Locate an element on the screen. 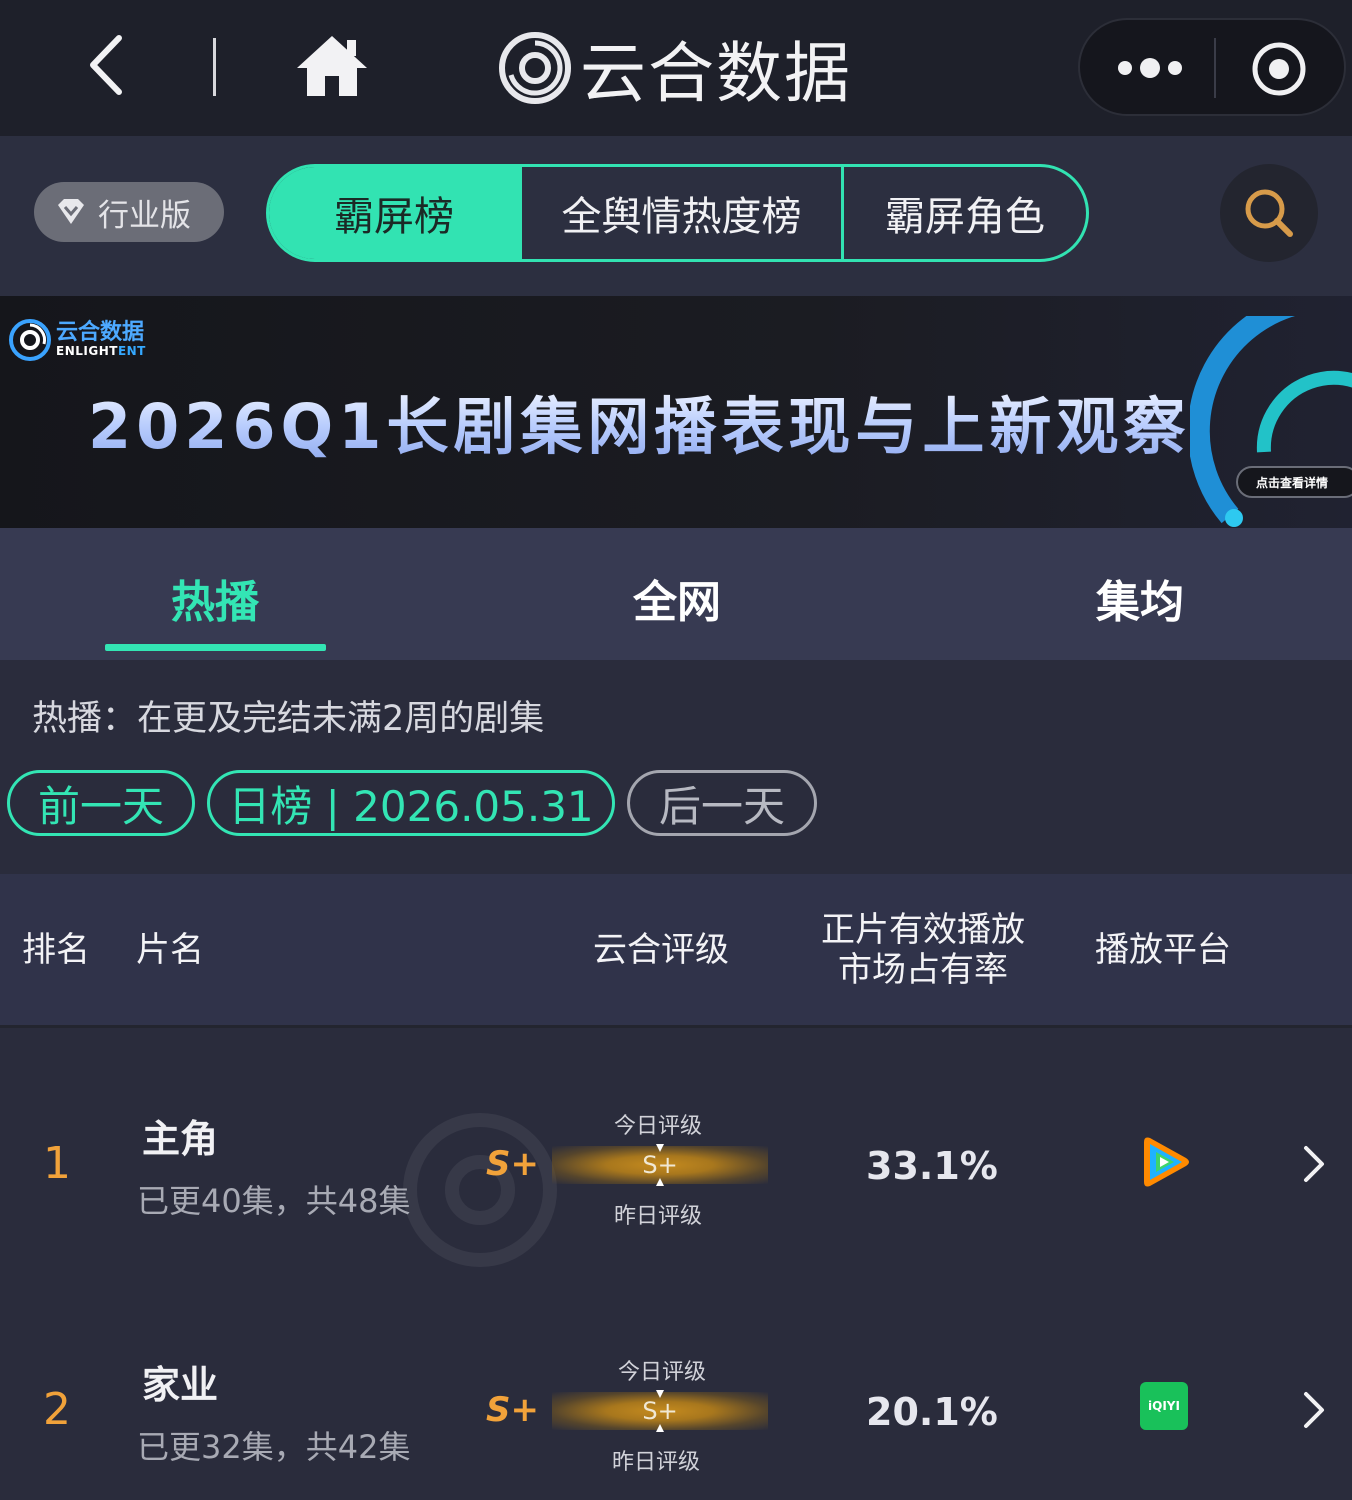 This screenshot has width=1352, height=1500. more-button is located at coordinates (1150, 68).